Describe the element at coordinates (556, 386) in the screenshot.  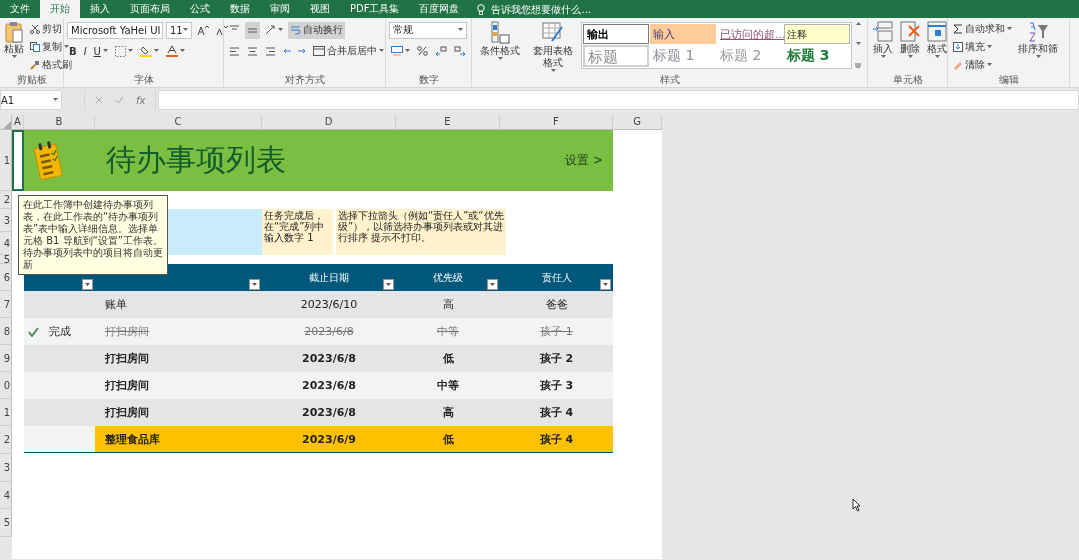
I see `table-cell-text: 孩子 3` at that location.